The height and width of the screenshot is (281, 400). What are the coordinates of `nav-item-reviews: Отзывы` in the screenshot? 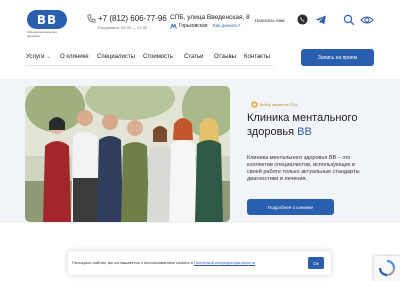 It's located at (229, 57).